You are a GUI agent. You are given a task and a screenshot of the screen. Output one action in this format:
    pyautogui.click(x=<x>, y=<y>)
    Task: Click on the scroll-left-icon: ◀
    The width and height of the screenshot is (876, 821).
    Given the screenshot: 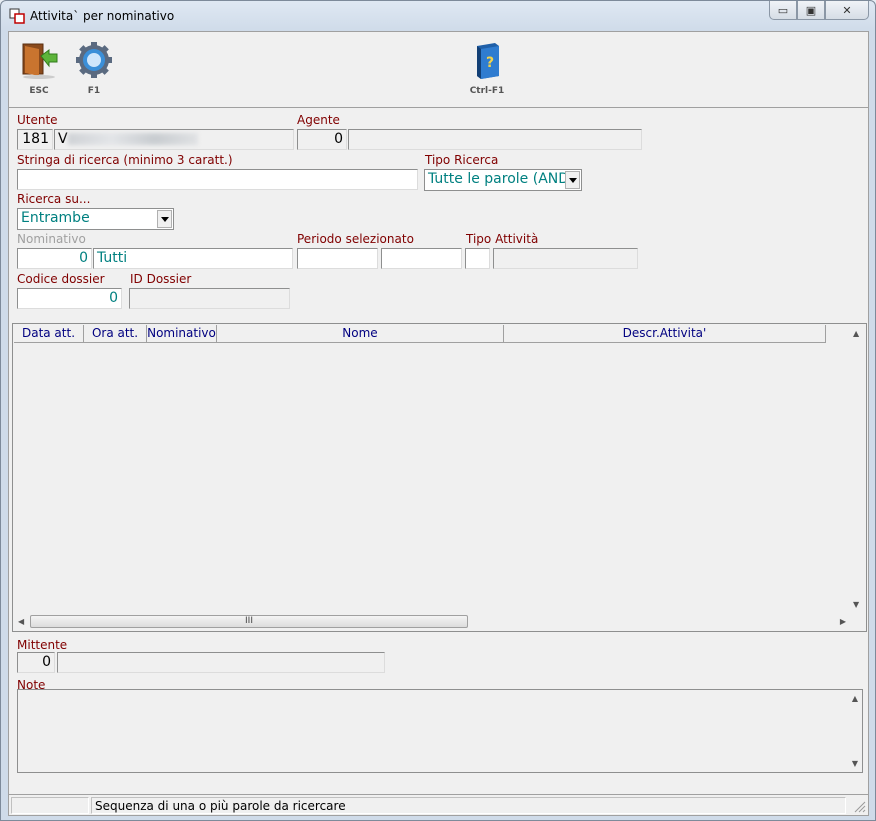 What is the action you would take?
    pyautogui.click(x=21, y=621)
    